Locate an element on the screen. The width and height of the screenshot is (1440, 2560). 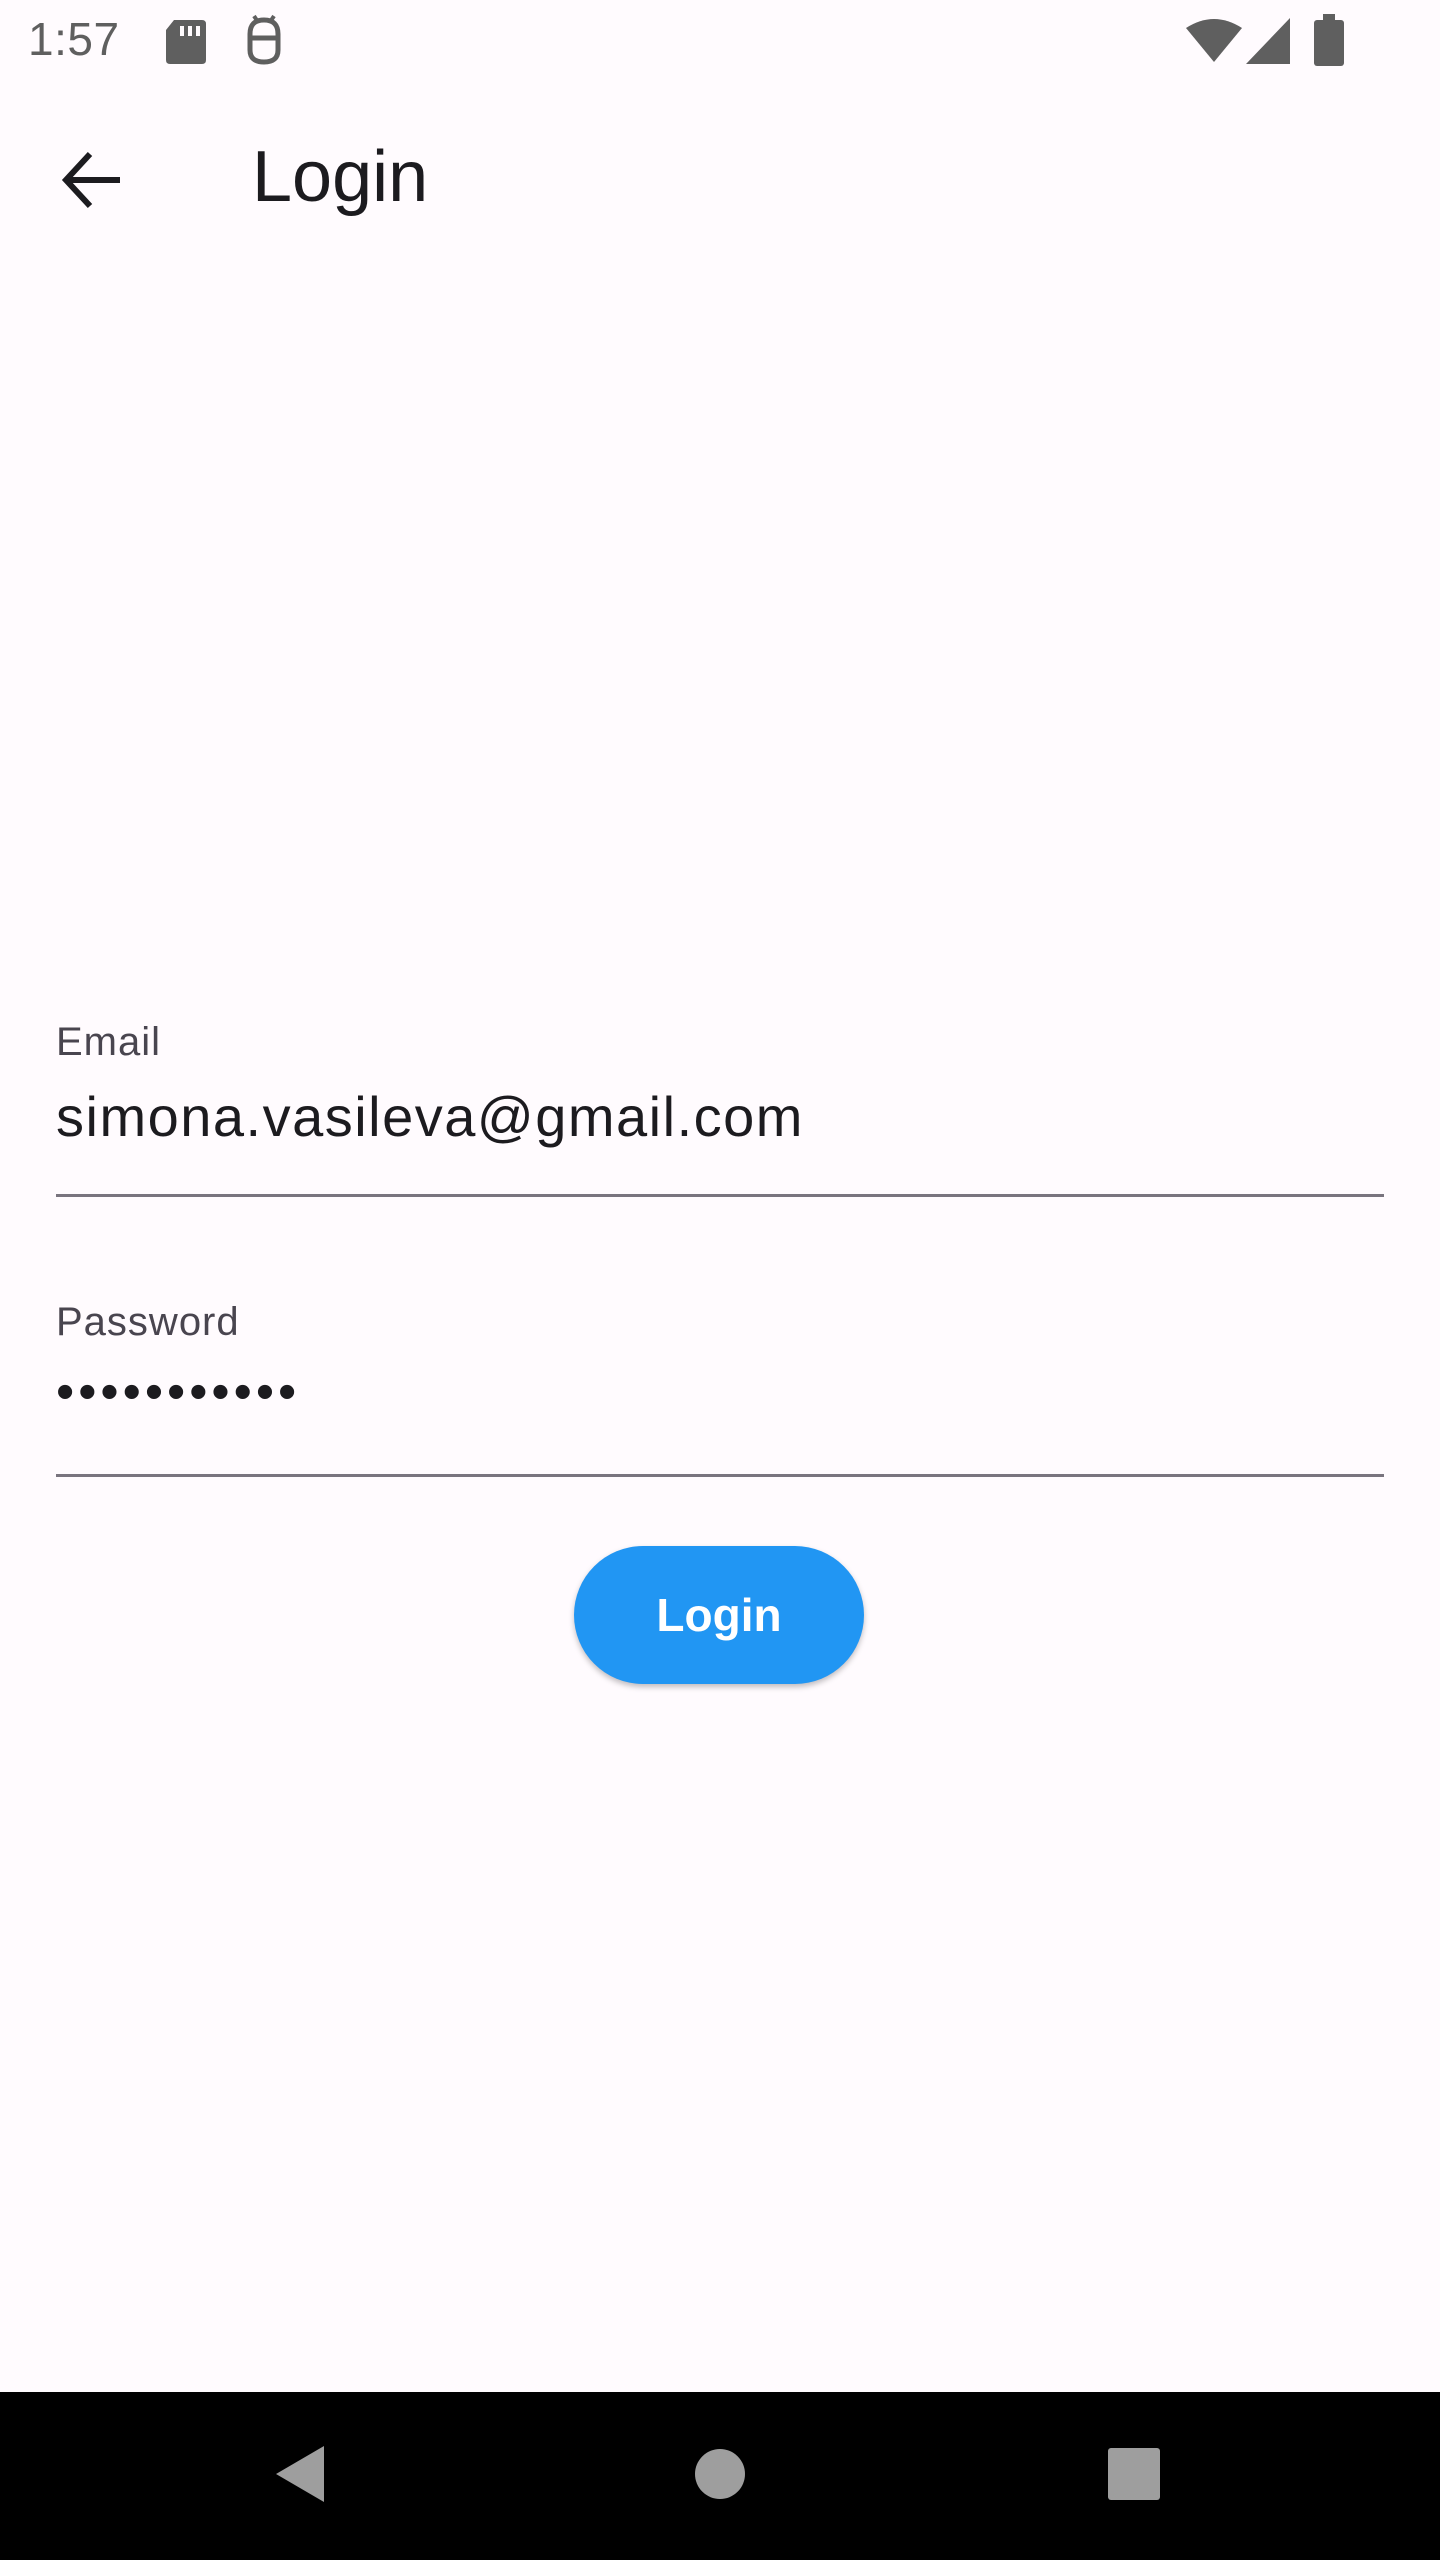
nav-recents-button is located at coordinates (1134, 2476).